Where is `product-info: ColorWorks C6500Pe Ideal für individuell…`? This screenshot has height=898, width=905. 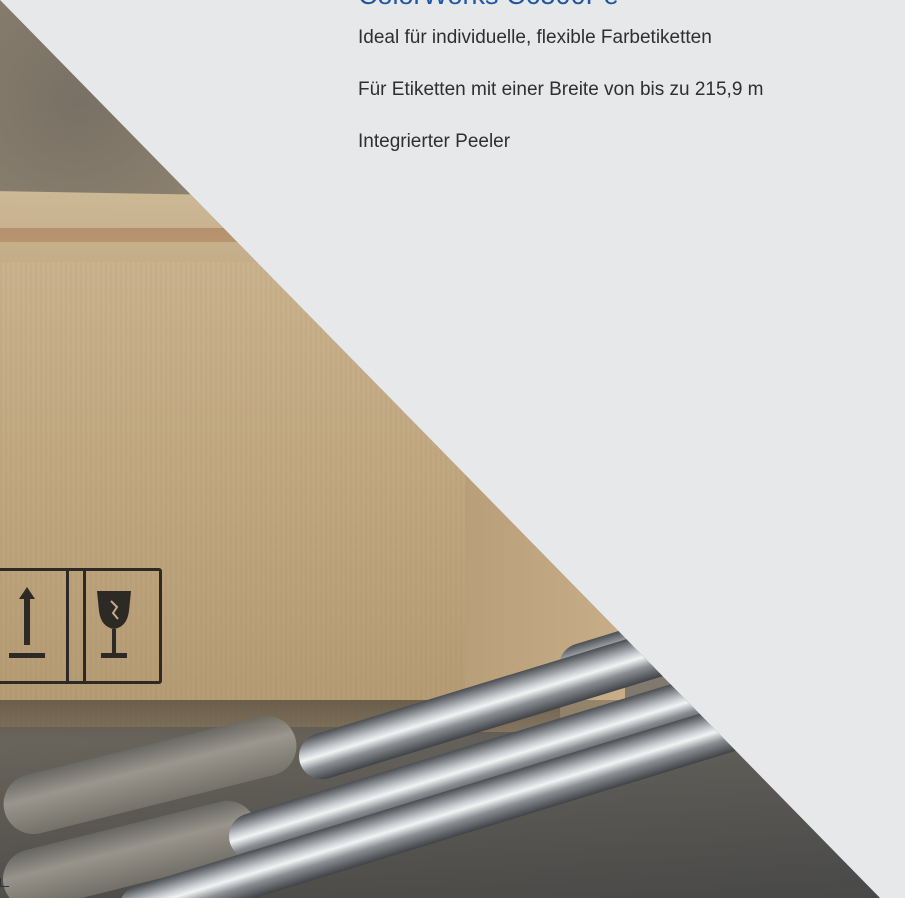
product-info: ColorWorks C6500Pe Ideal für individuell… is located at coordinates (631, 91).